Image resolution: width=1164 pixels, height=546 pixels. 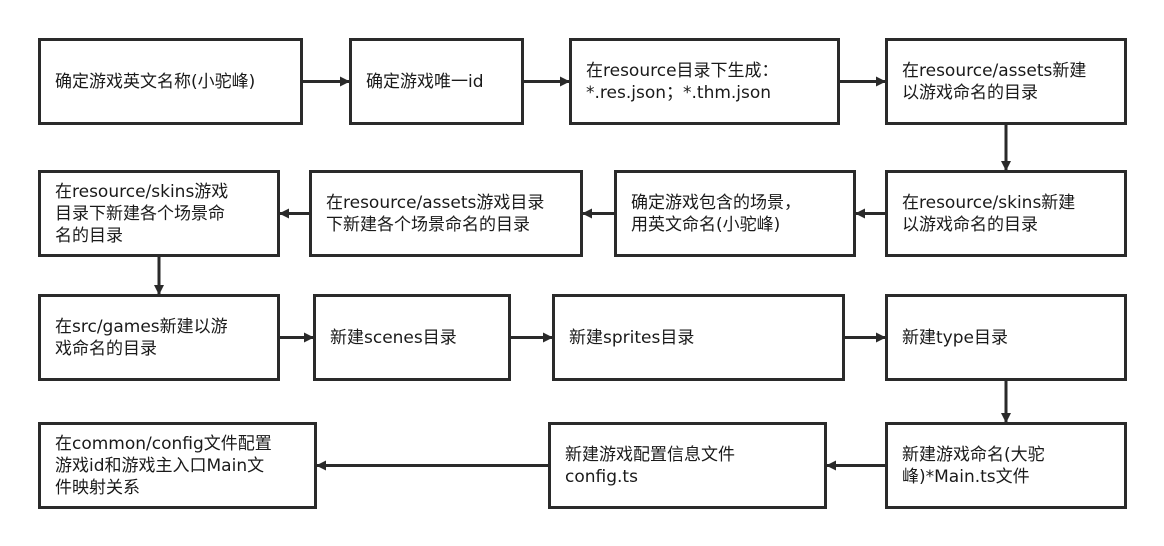 What do you see at coordinates (412, 337) in the screenshot?
I see `step-create-scenes-dir: 新建scenes目录` at bounding box center [412, 337].